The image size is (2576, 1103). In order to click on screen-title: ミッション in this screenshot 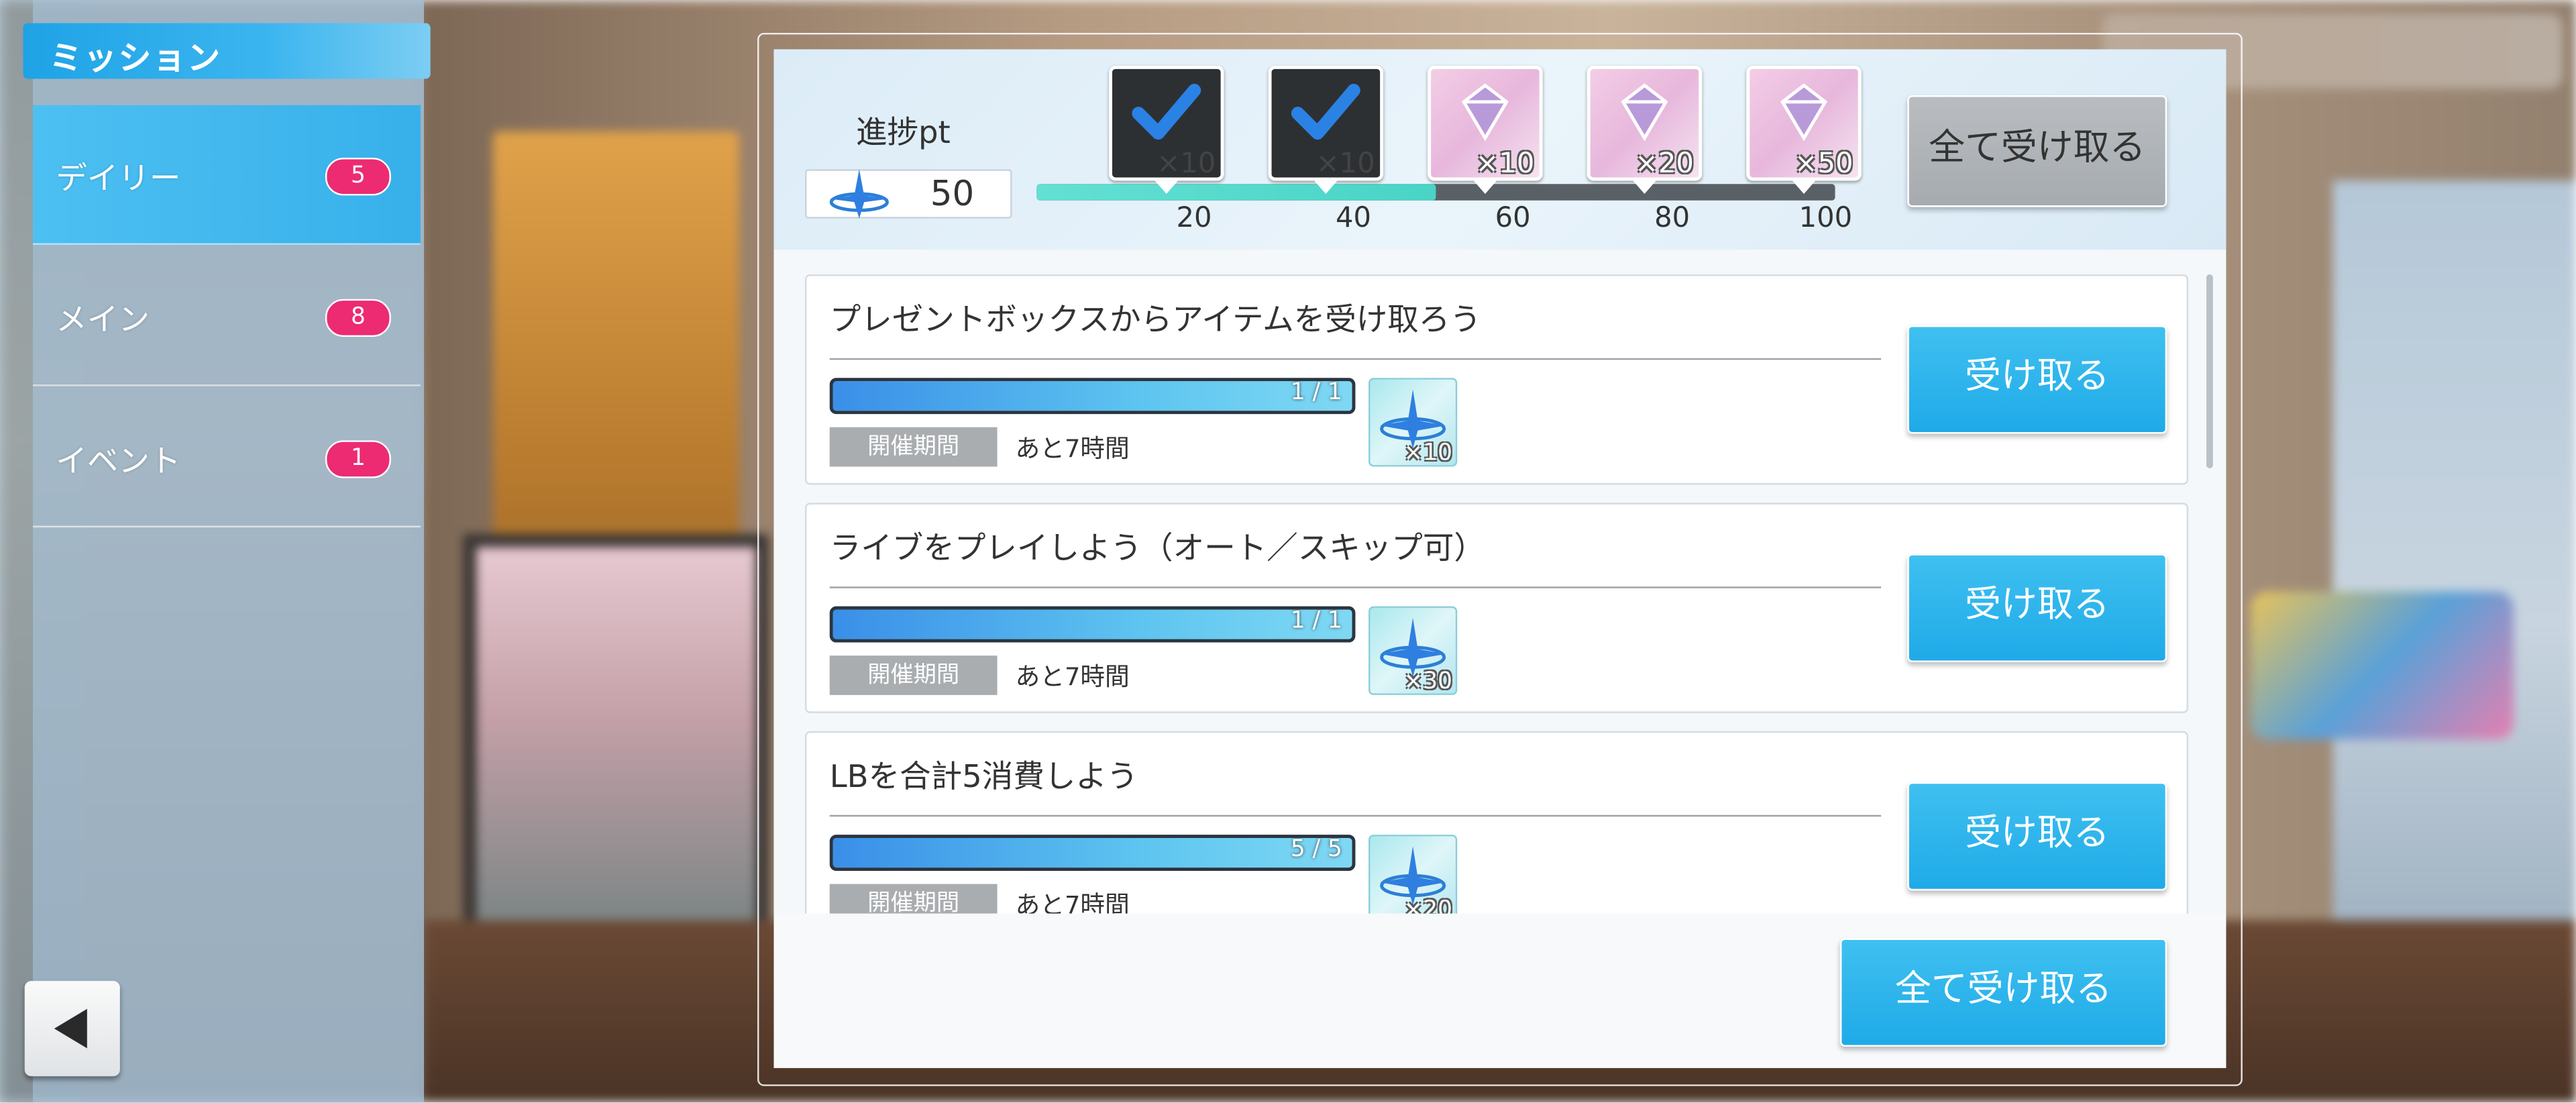, I will do `click(135, 58)`.